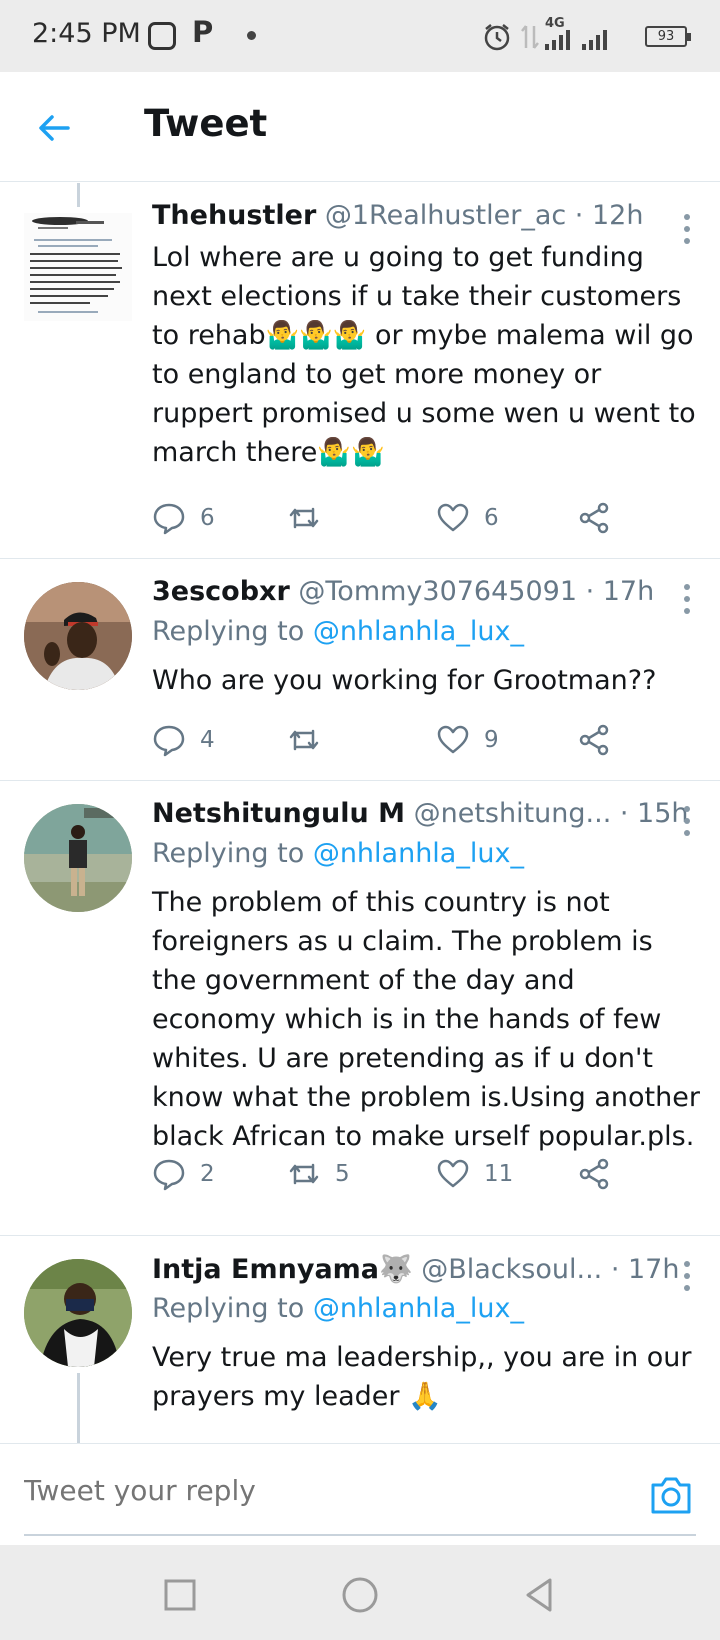 This screenshot has width=720, height=1640. Describe the element at coordinates (342, 1174) in the screenshot. I see `retweet-count: 5` at that location.